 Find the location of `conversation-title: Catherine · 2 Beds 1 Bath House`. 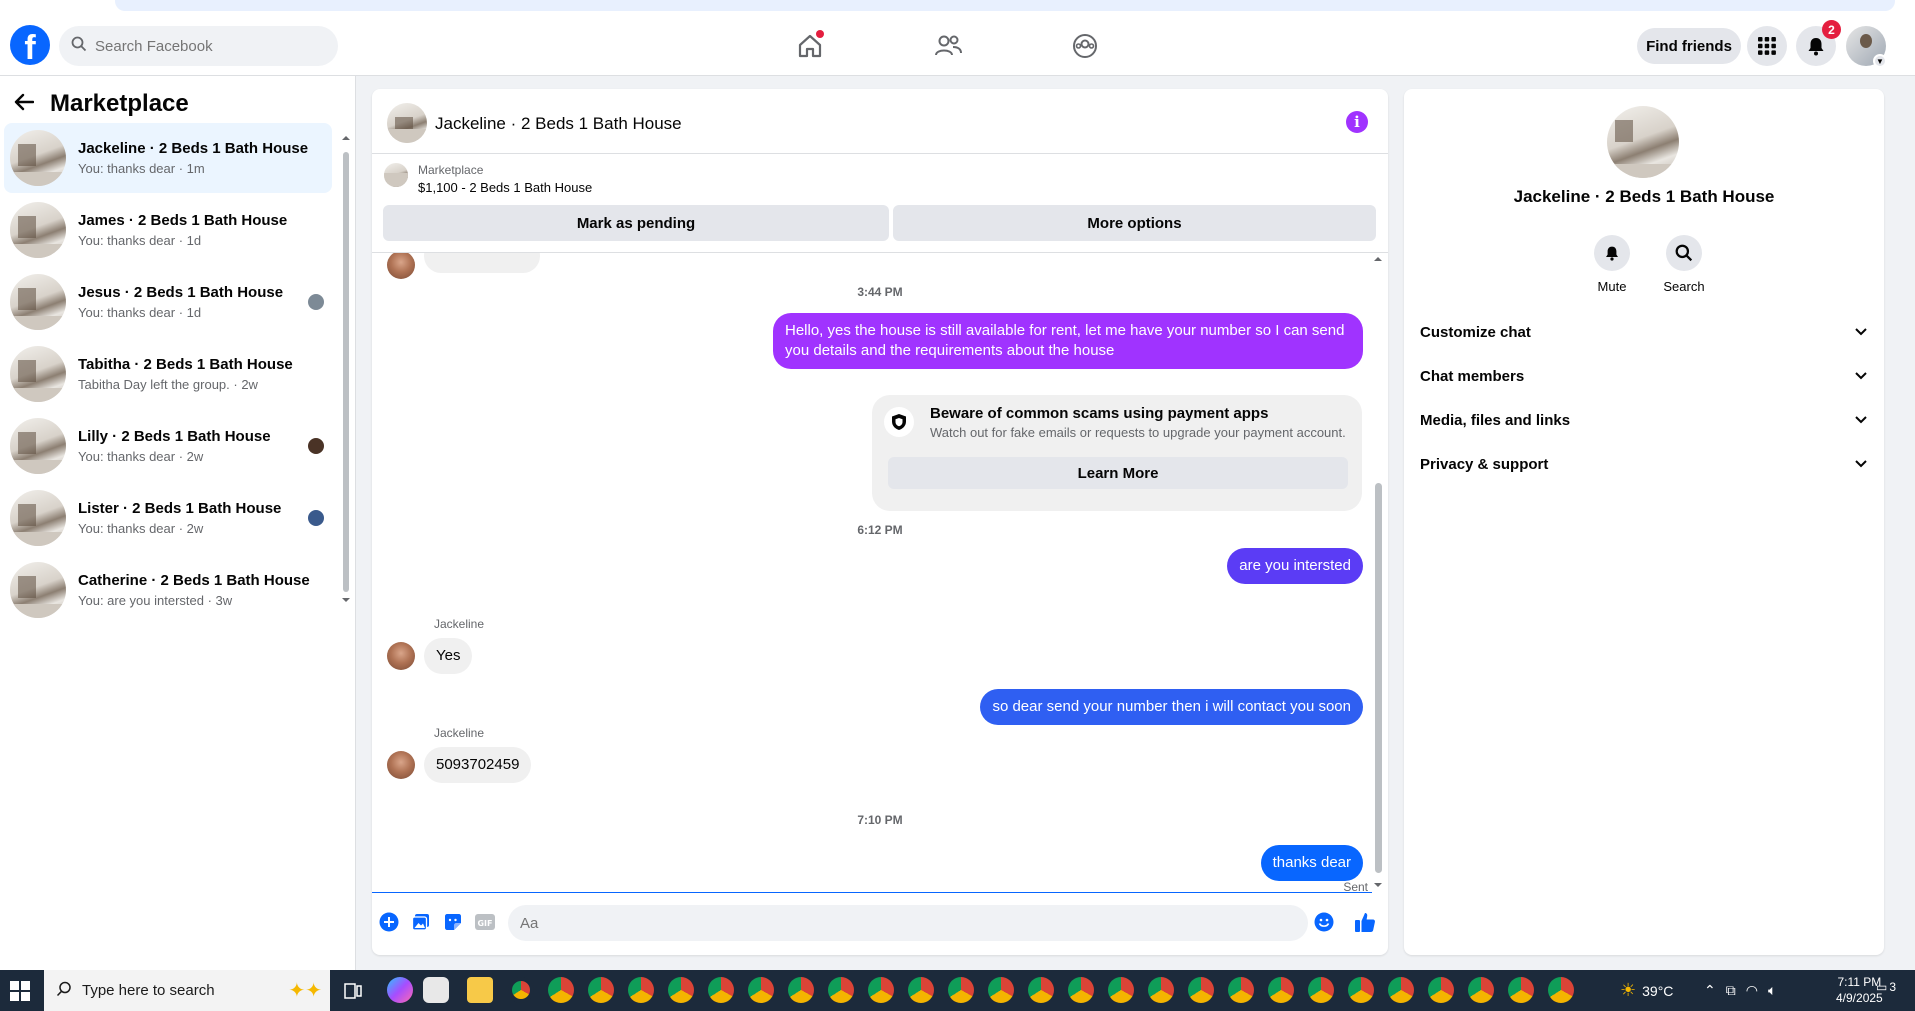

conversation-title: Catherine · 2 Beds 1 Bath House is located at coordinates (194, 580).